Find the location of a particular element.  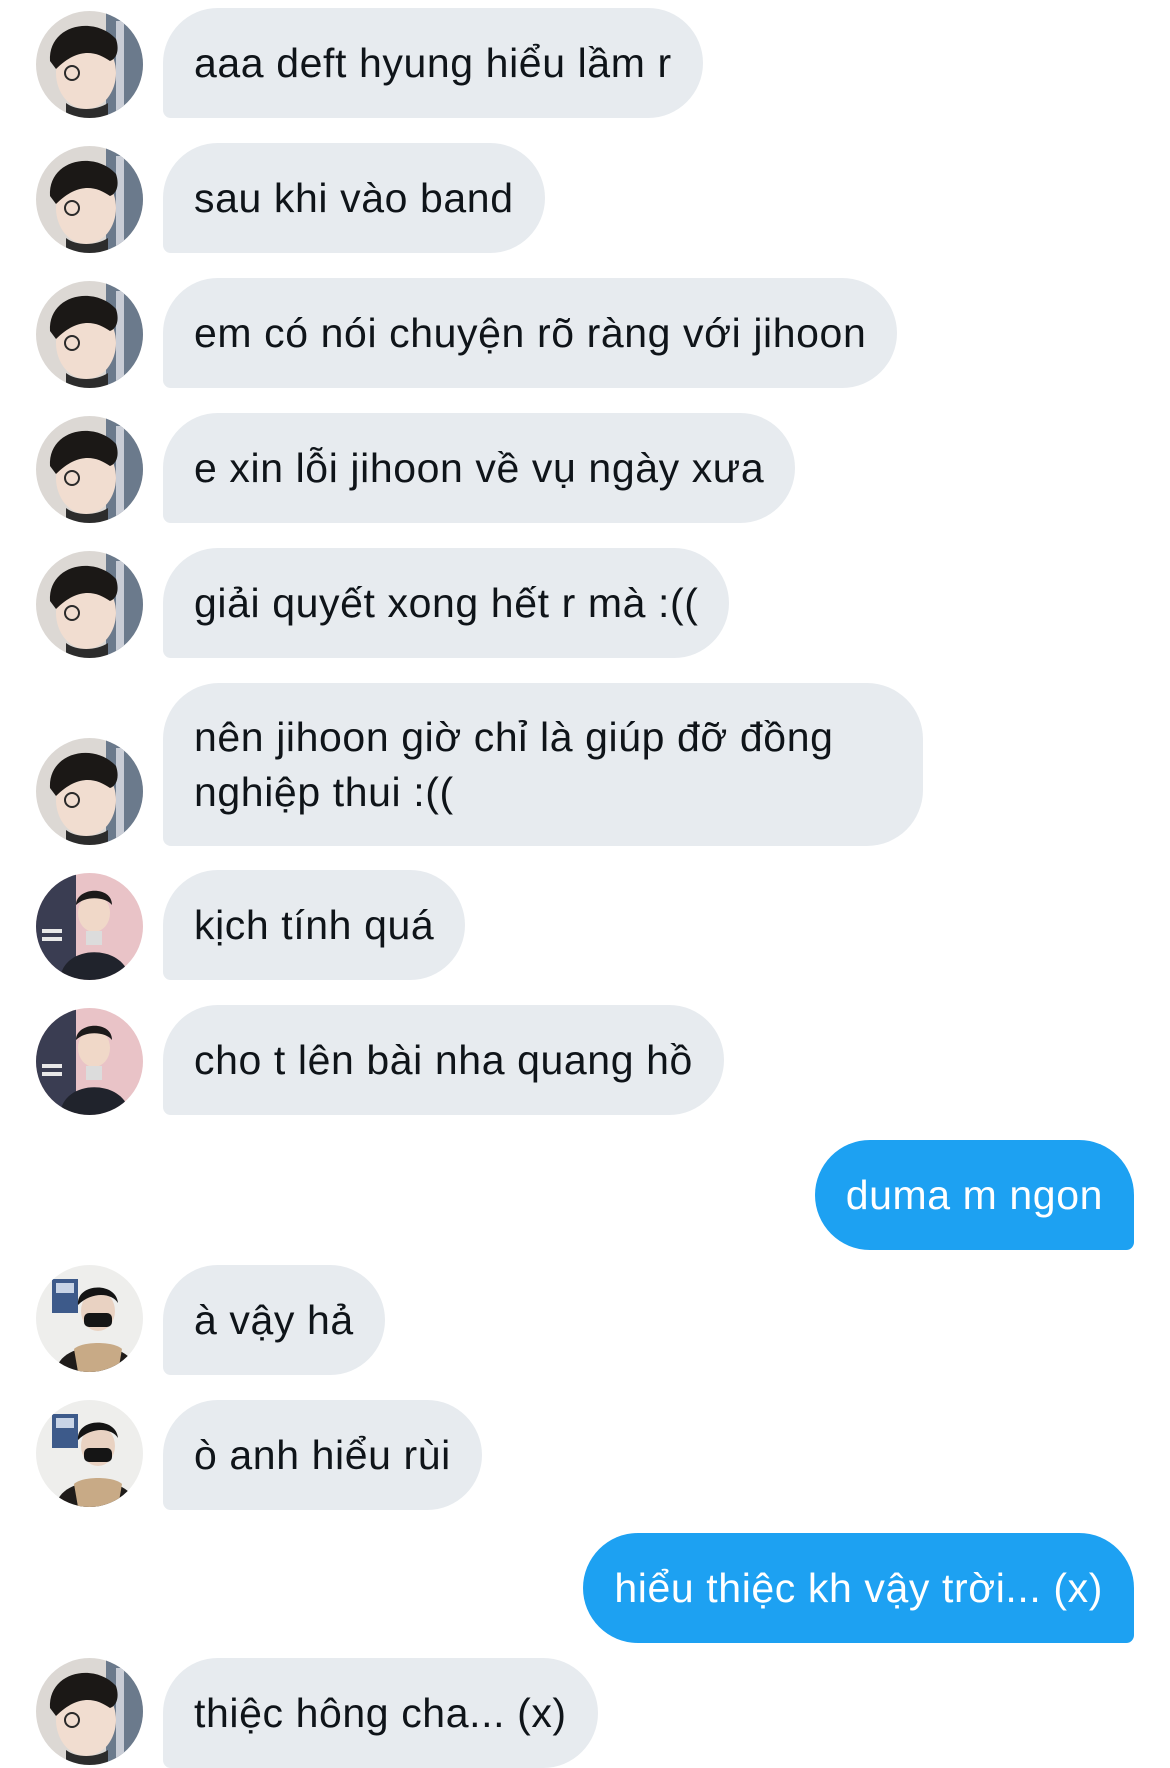

message-bubble: e xin lỗi jihoon về vụ ngày xưa is located at coordinates (479, 468).